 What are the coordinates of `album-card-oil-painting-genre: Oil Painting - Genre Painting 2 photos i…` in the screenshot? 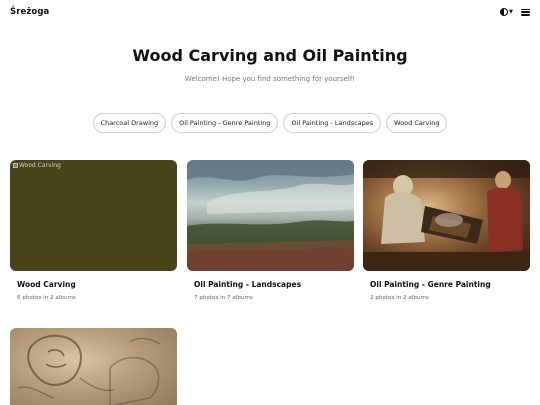 It's located at (446, 230).